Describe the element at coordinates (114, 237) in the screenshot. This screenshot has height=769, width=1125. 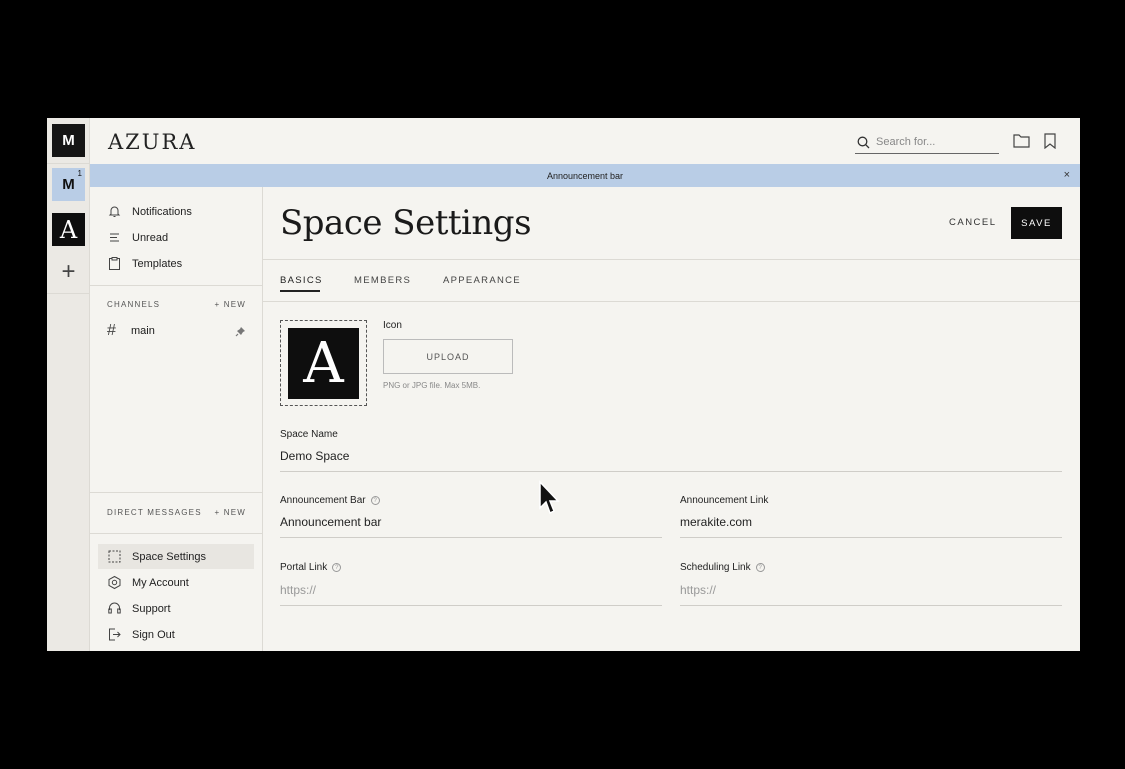
I see `list-icon` at that location.